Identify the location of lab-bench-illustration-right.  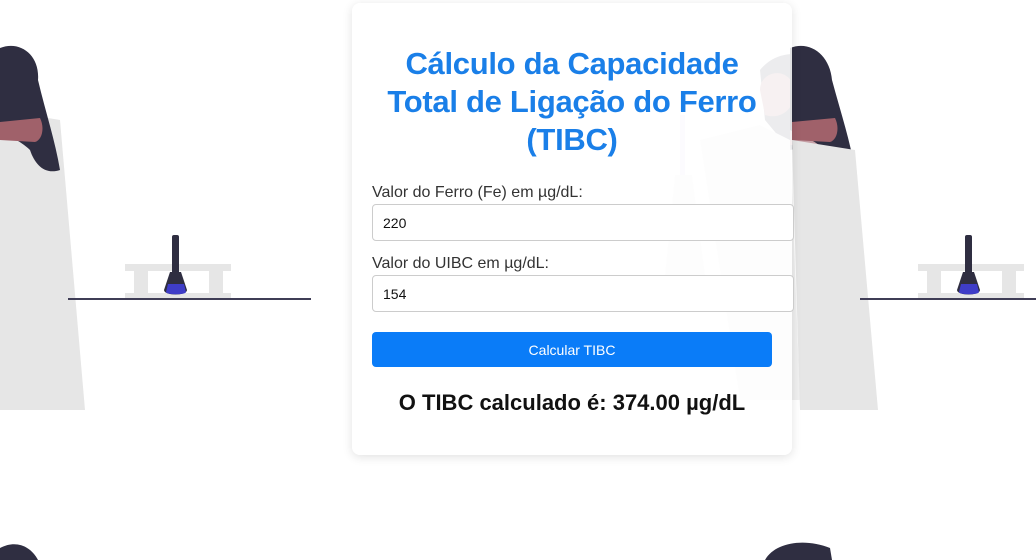
(948, 282).